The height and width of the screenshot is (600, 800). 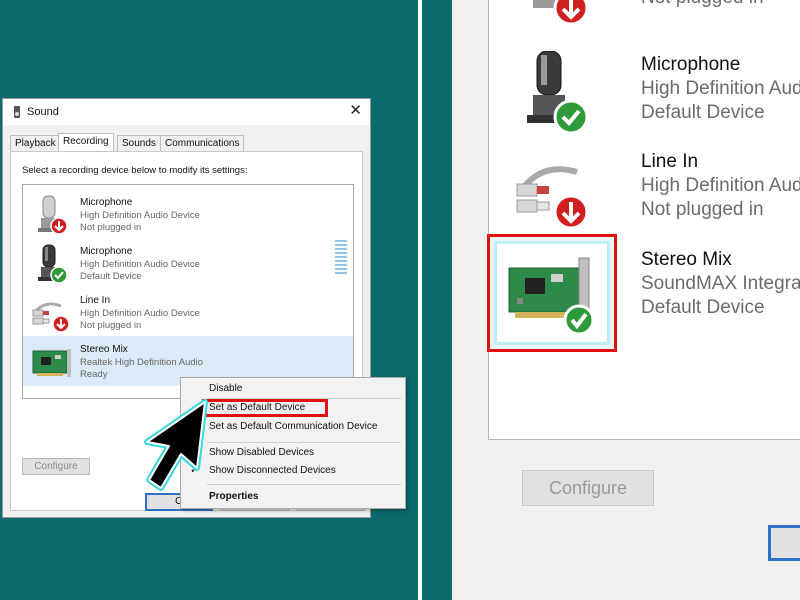 What do you see at coordinates (784, 543) in the screenshot?
I see `zoom-ok-button` at bounding box center [784, 543].